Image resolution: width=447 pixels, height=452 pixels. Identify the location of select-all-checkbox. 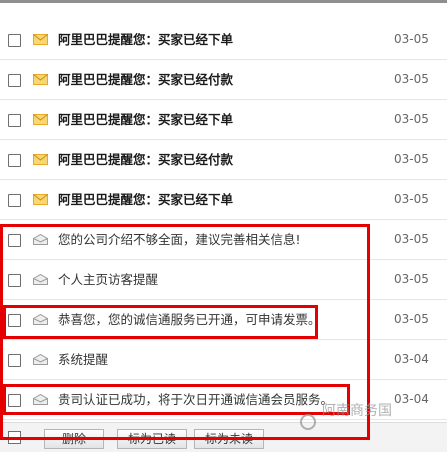
(14, 437).